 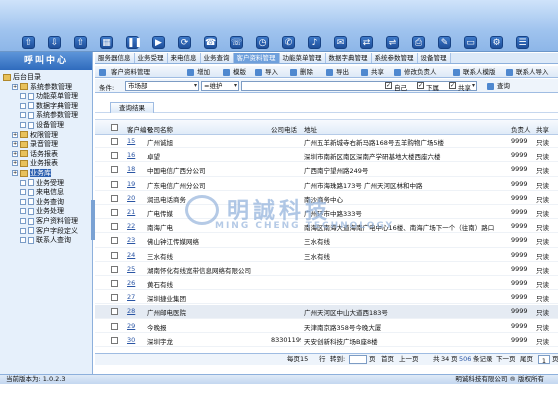 I want to click on clock-icon: ◷, so click(x=262, y=42).